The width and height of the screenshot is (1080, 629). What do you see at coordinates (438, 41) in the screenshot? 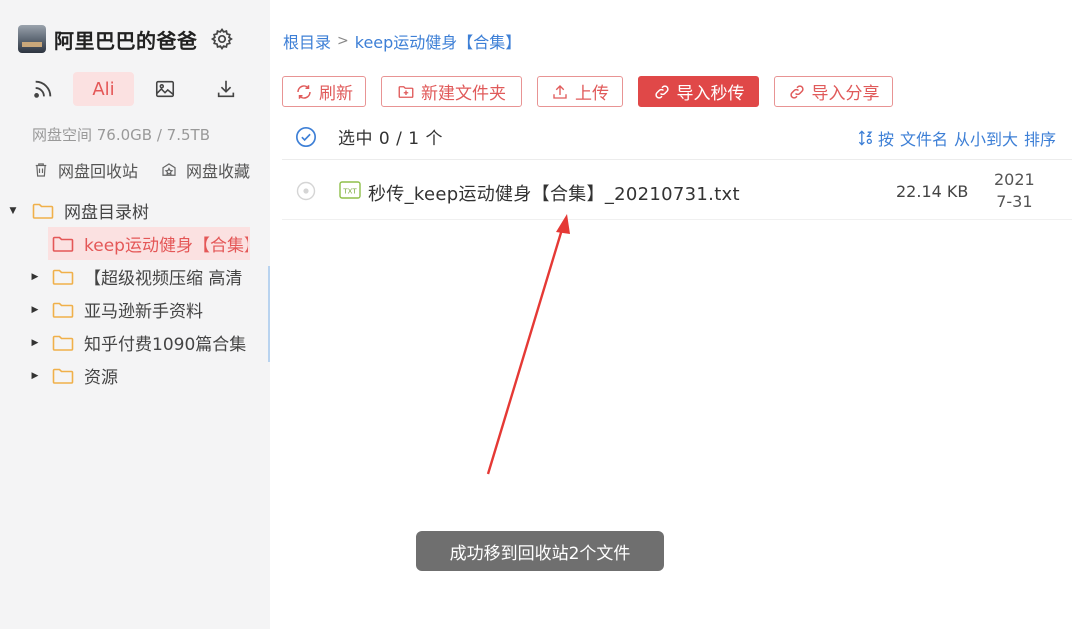
I see `breadcrumb-current: keep运动健身【合集】` at bounding box center [438, 41].